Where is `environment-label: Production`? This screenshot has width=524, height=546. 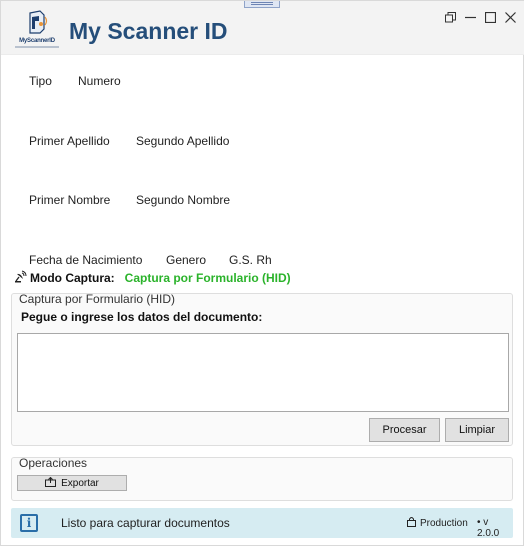 environment-label: Production is located at coordinates (444, 523).